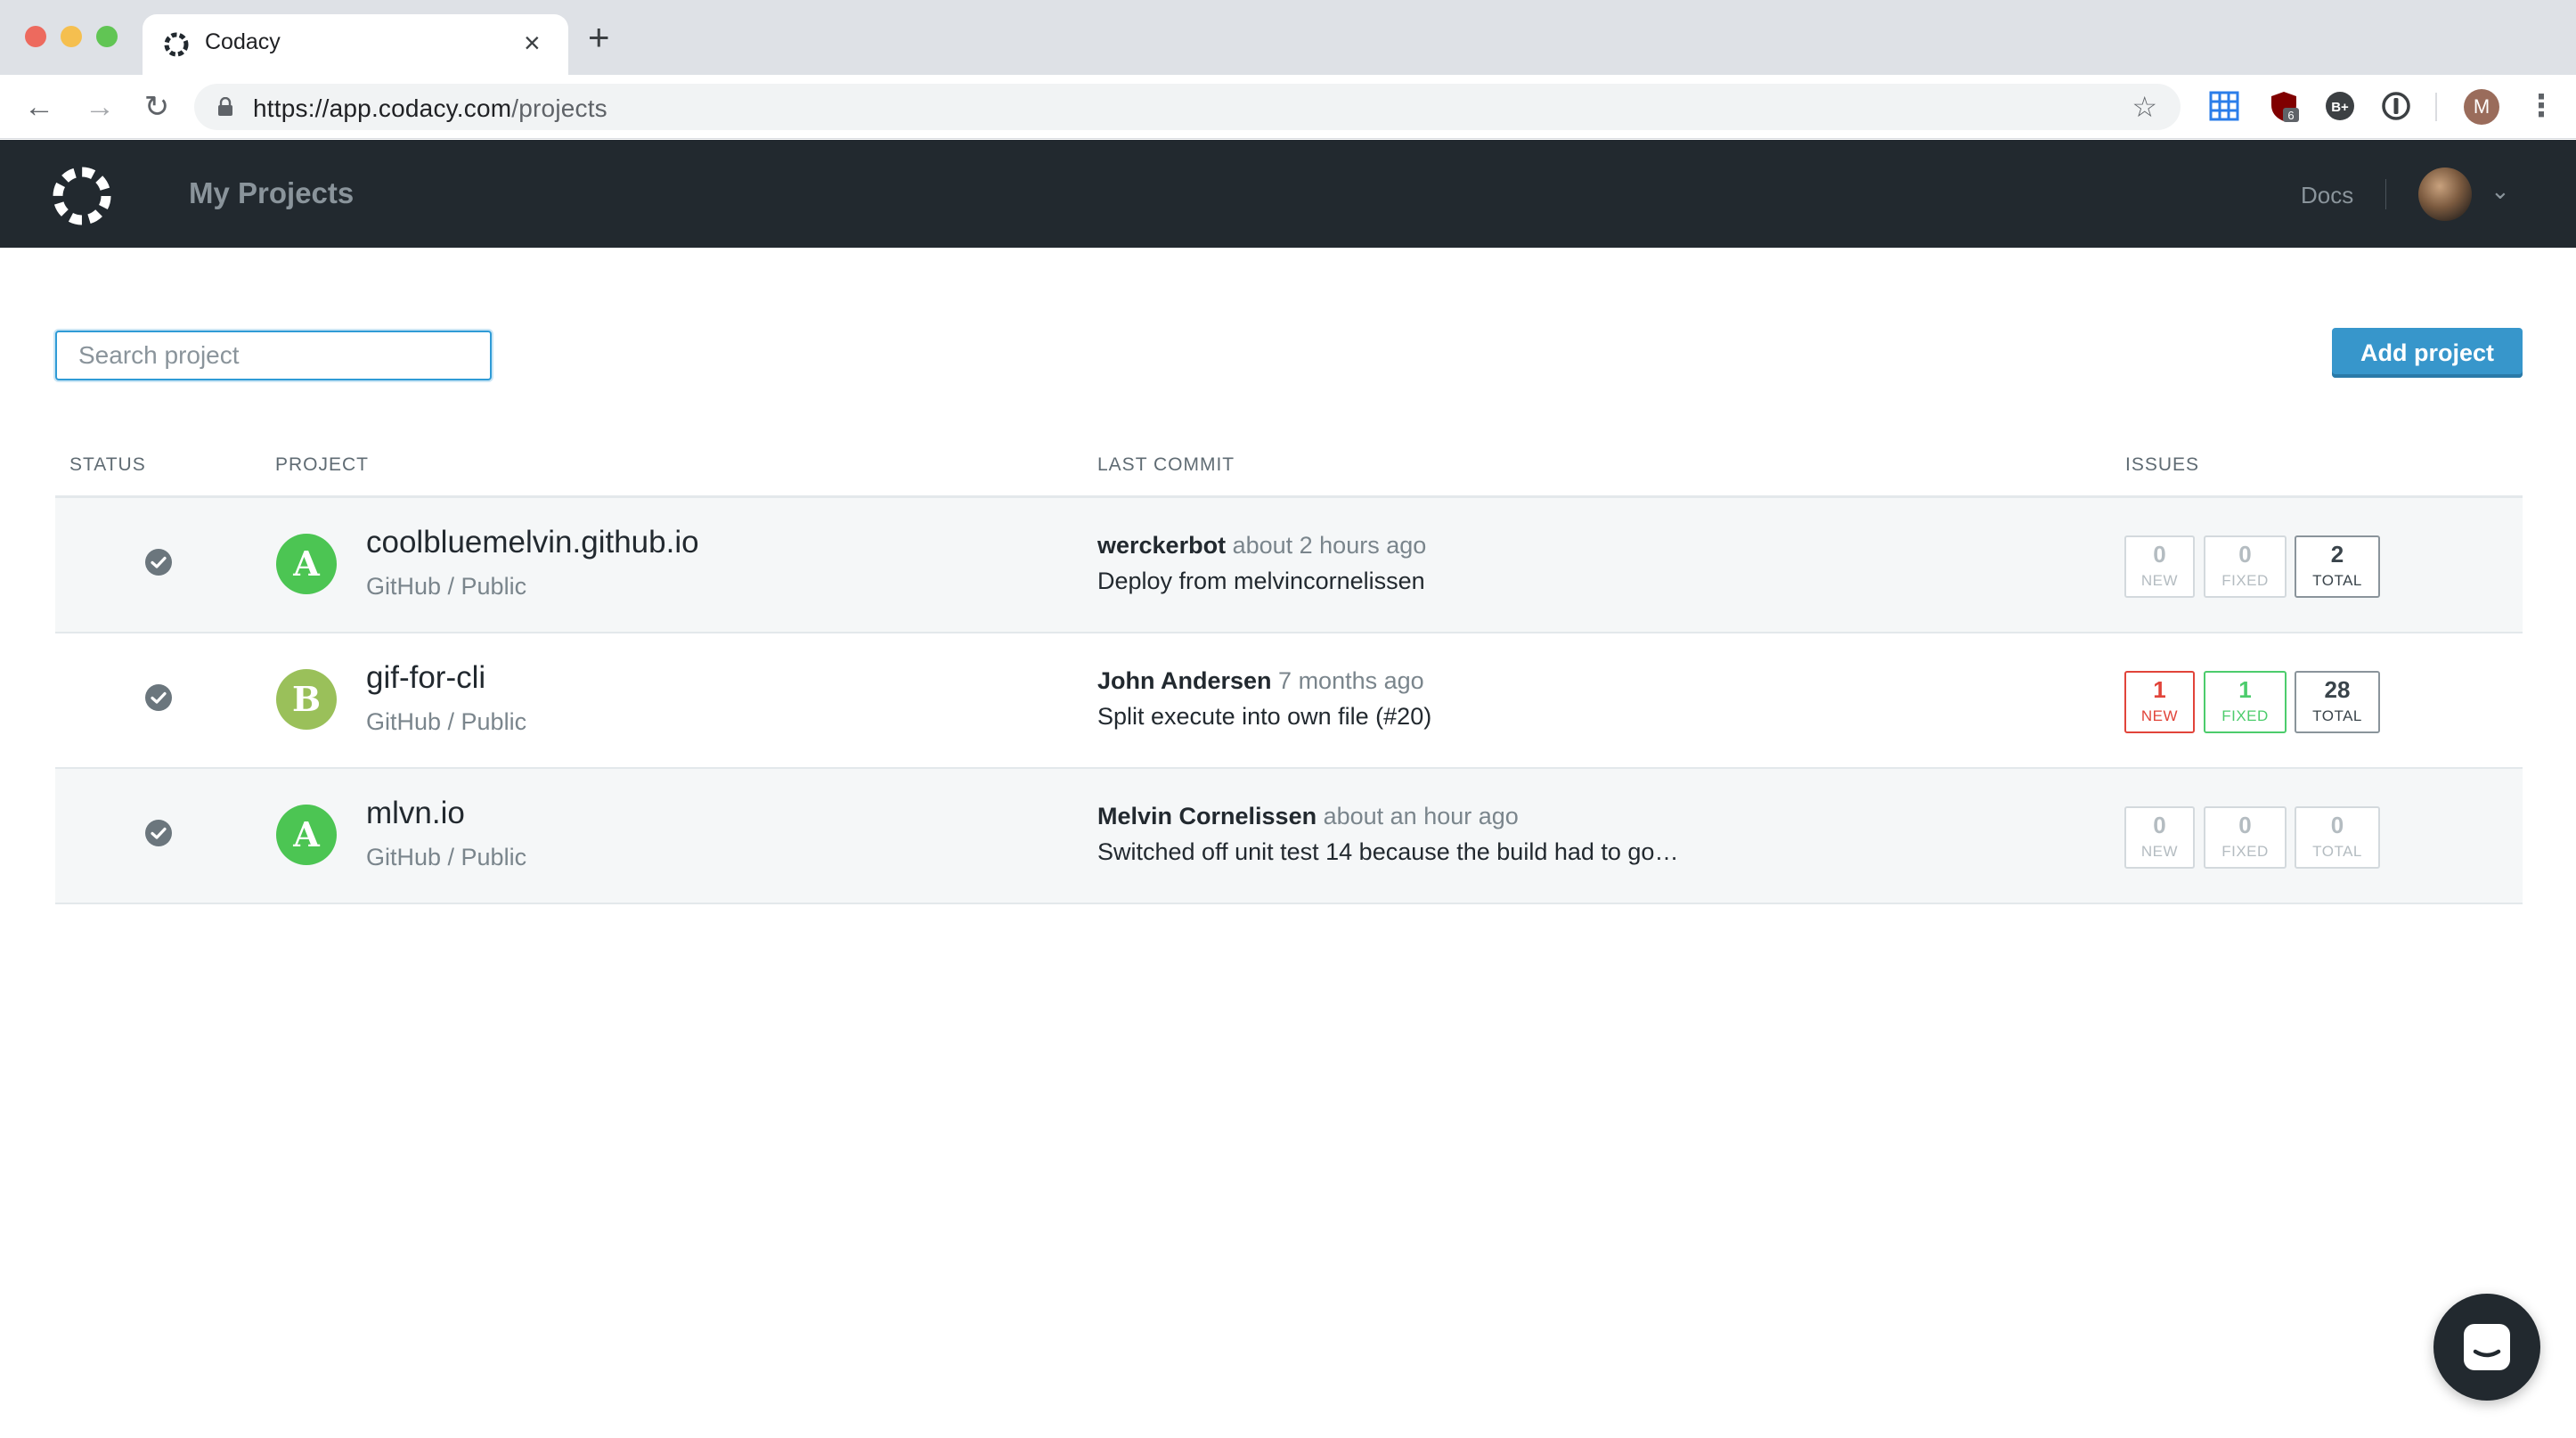 The width and height of the screenshot is (2576, 1438). I want to click on url-path: /projects, so click(559, 108).